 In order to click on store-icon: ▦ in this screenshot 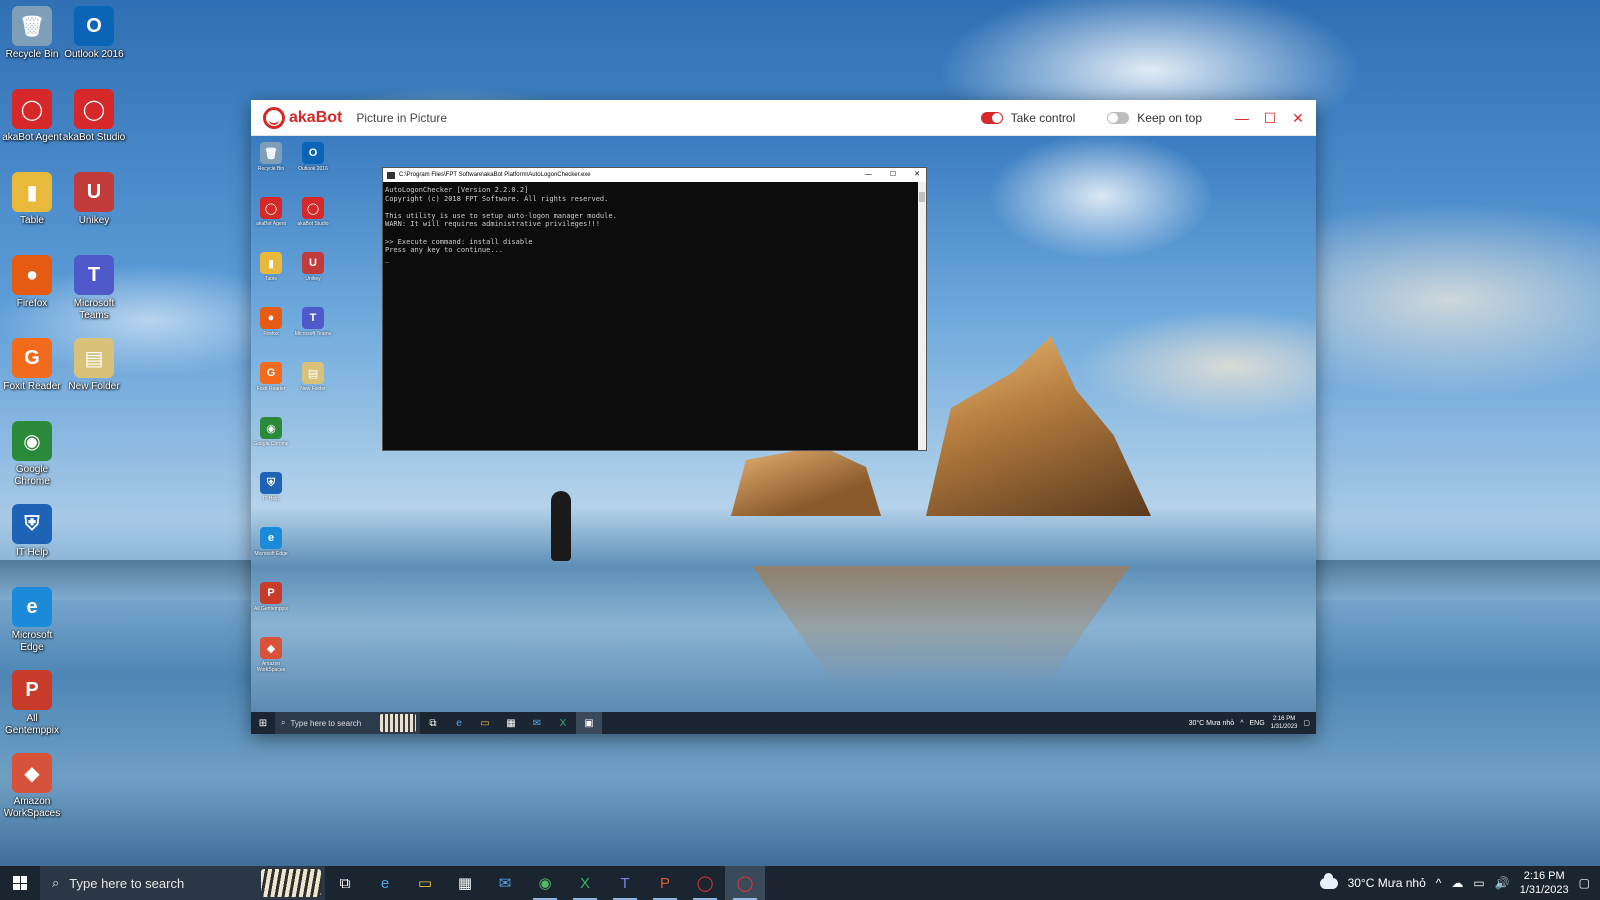, I will do `click(465, 883)`.